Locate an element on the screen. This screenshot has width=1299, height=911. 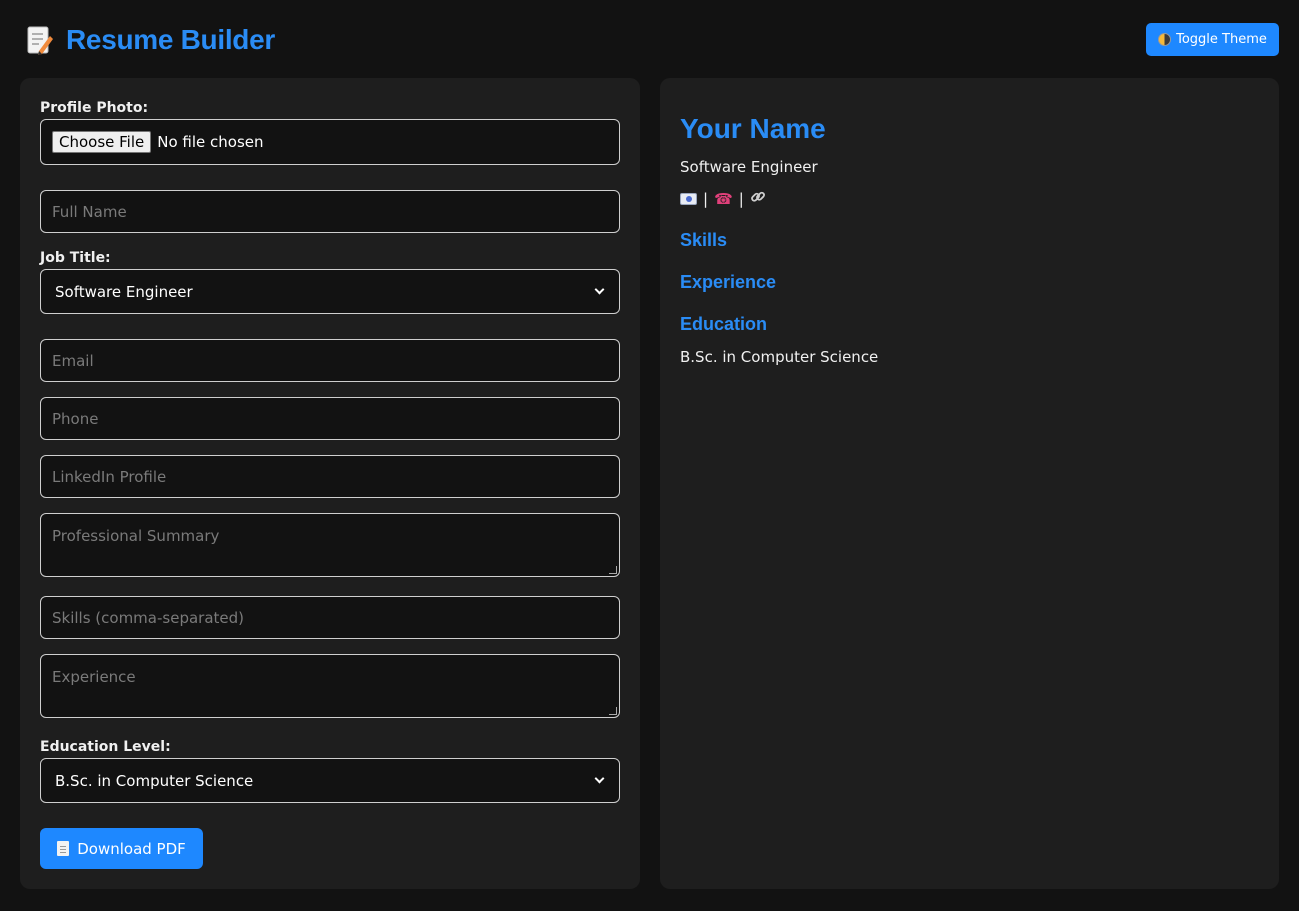
memo-icon is located at coordinates (40, 40).